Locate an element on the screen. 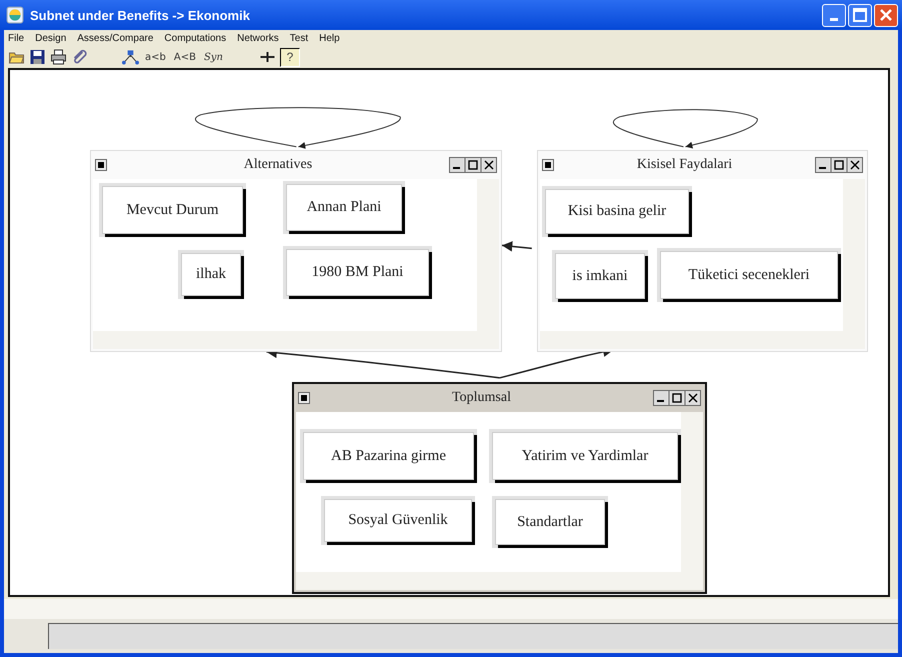 The width and height of the screenshot is (902, 657). node-button: AB Pazarina girme is located at coordinates (388, 456).